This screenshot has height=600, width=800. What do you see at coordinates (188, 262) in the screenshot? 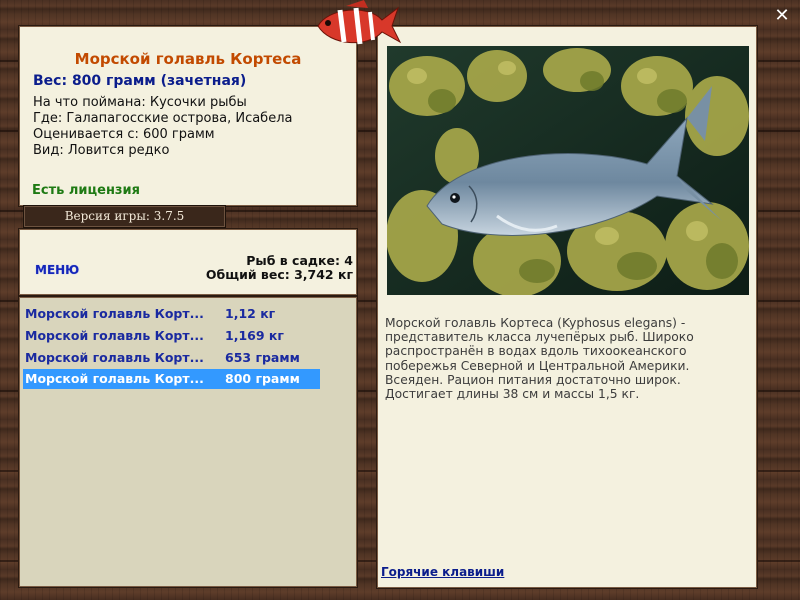
I see `keepnet-summary-panel: МЕНЮ Рыб в садке: 4 Общий вес: 3,742 кг` at bounding box center [188, 262].